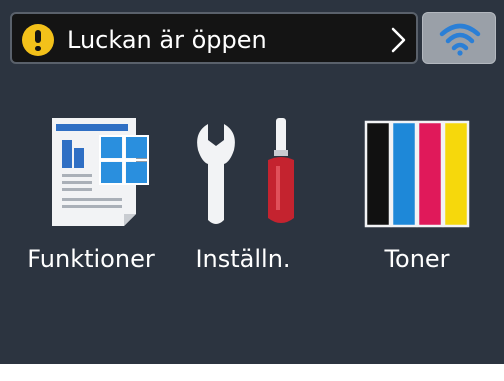 The height and width of the screenshot is (381, 504). I want to click on toner-tile: Toner, so click(417, 197).